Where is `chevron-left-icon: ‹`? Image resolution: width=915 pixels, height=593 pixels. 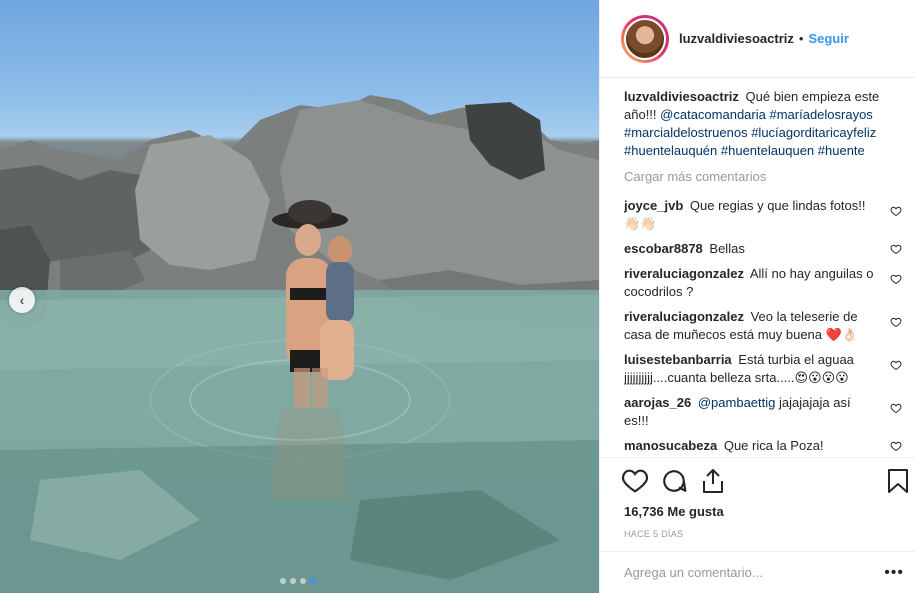 chevron-left-icon: ‹ is located at coordinates (22, 300).